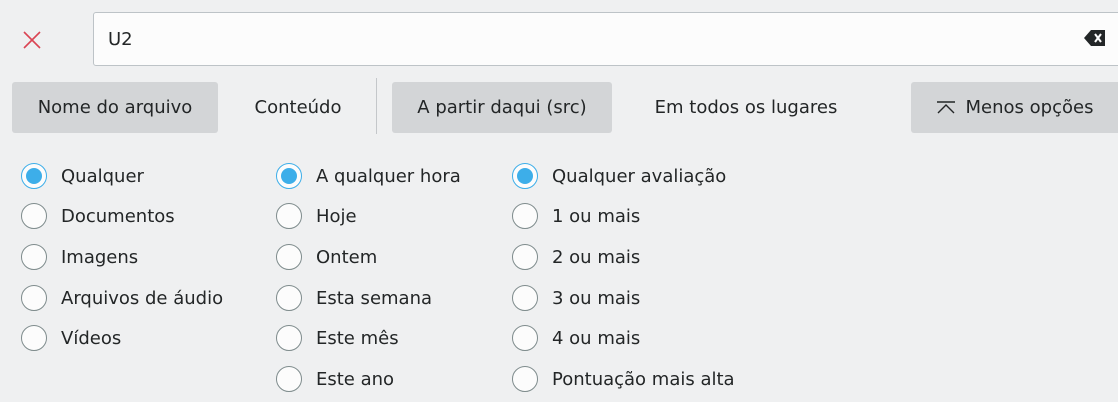  I want to click on date-radio-this-week: Esta semana, so click(354, 298).